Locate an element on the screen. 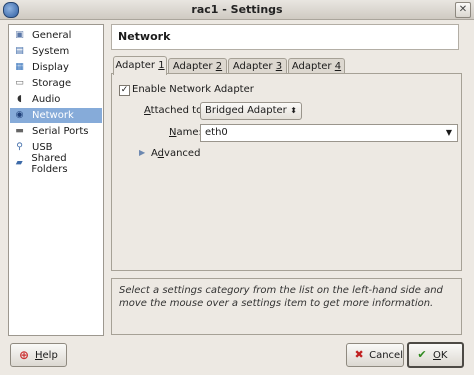 This screenshot has width=474, height=375. name-label: Name: is located at coordinates (185, 132).